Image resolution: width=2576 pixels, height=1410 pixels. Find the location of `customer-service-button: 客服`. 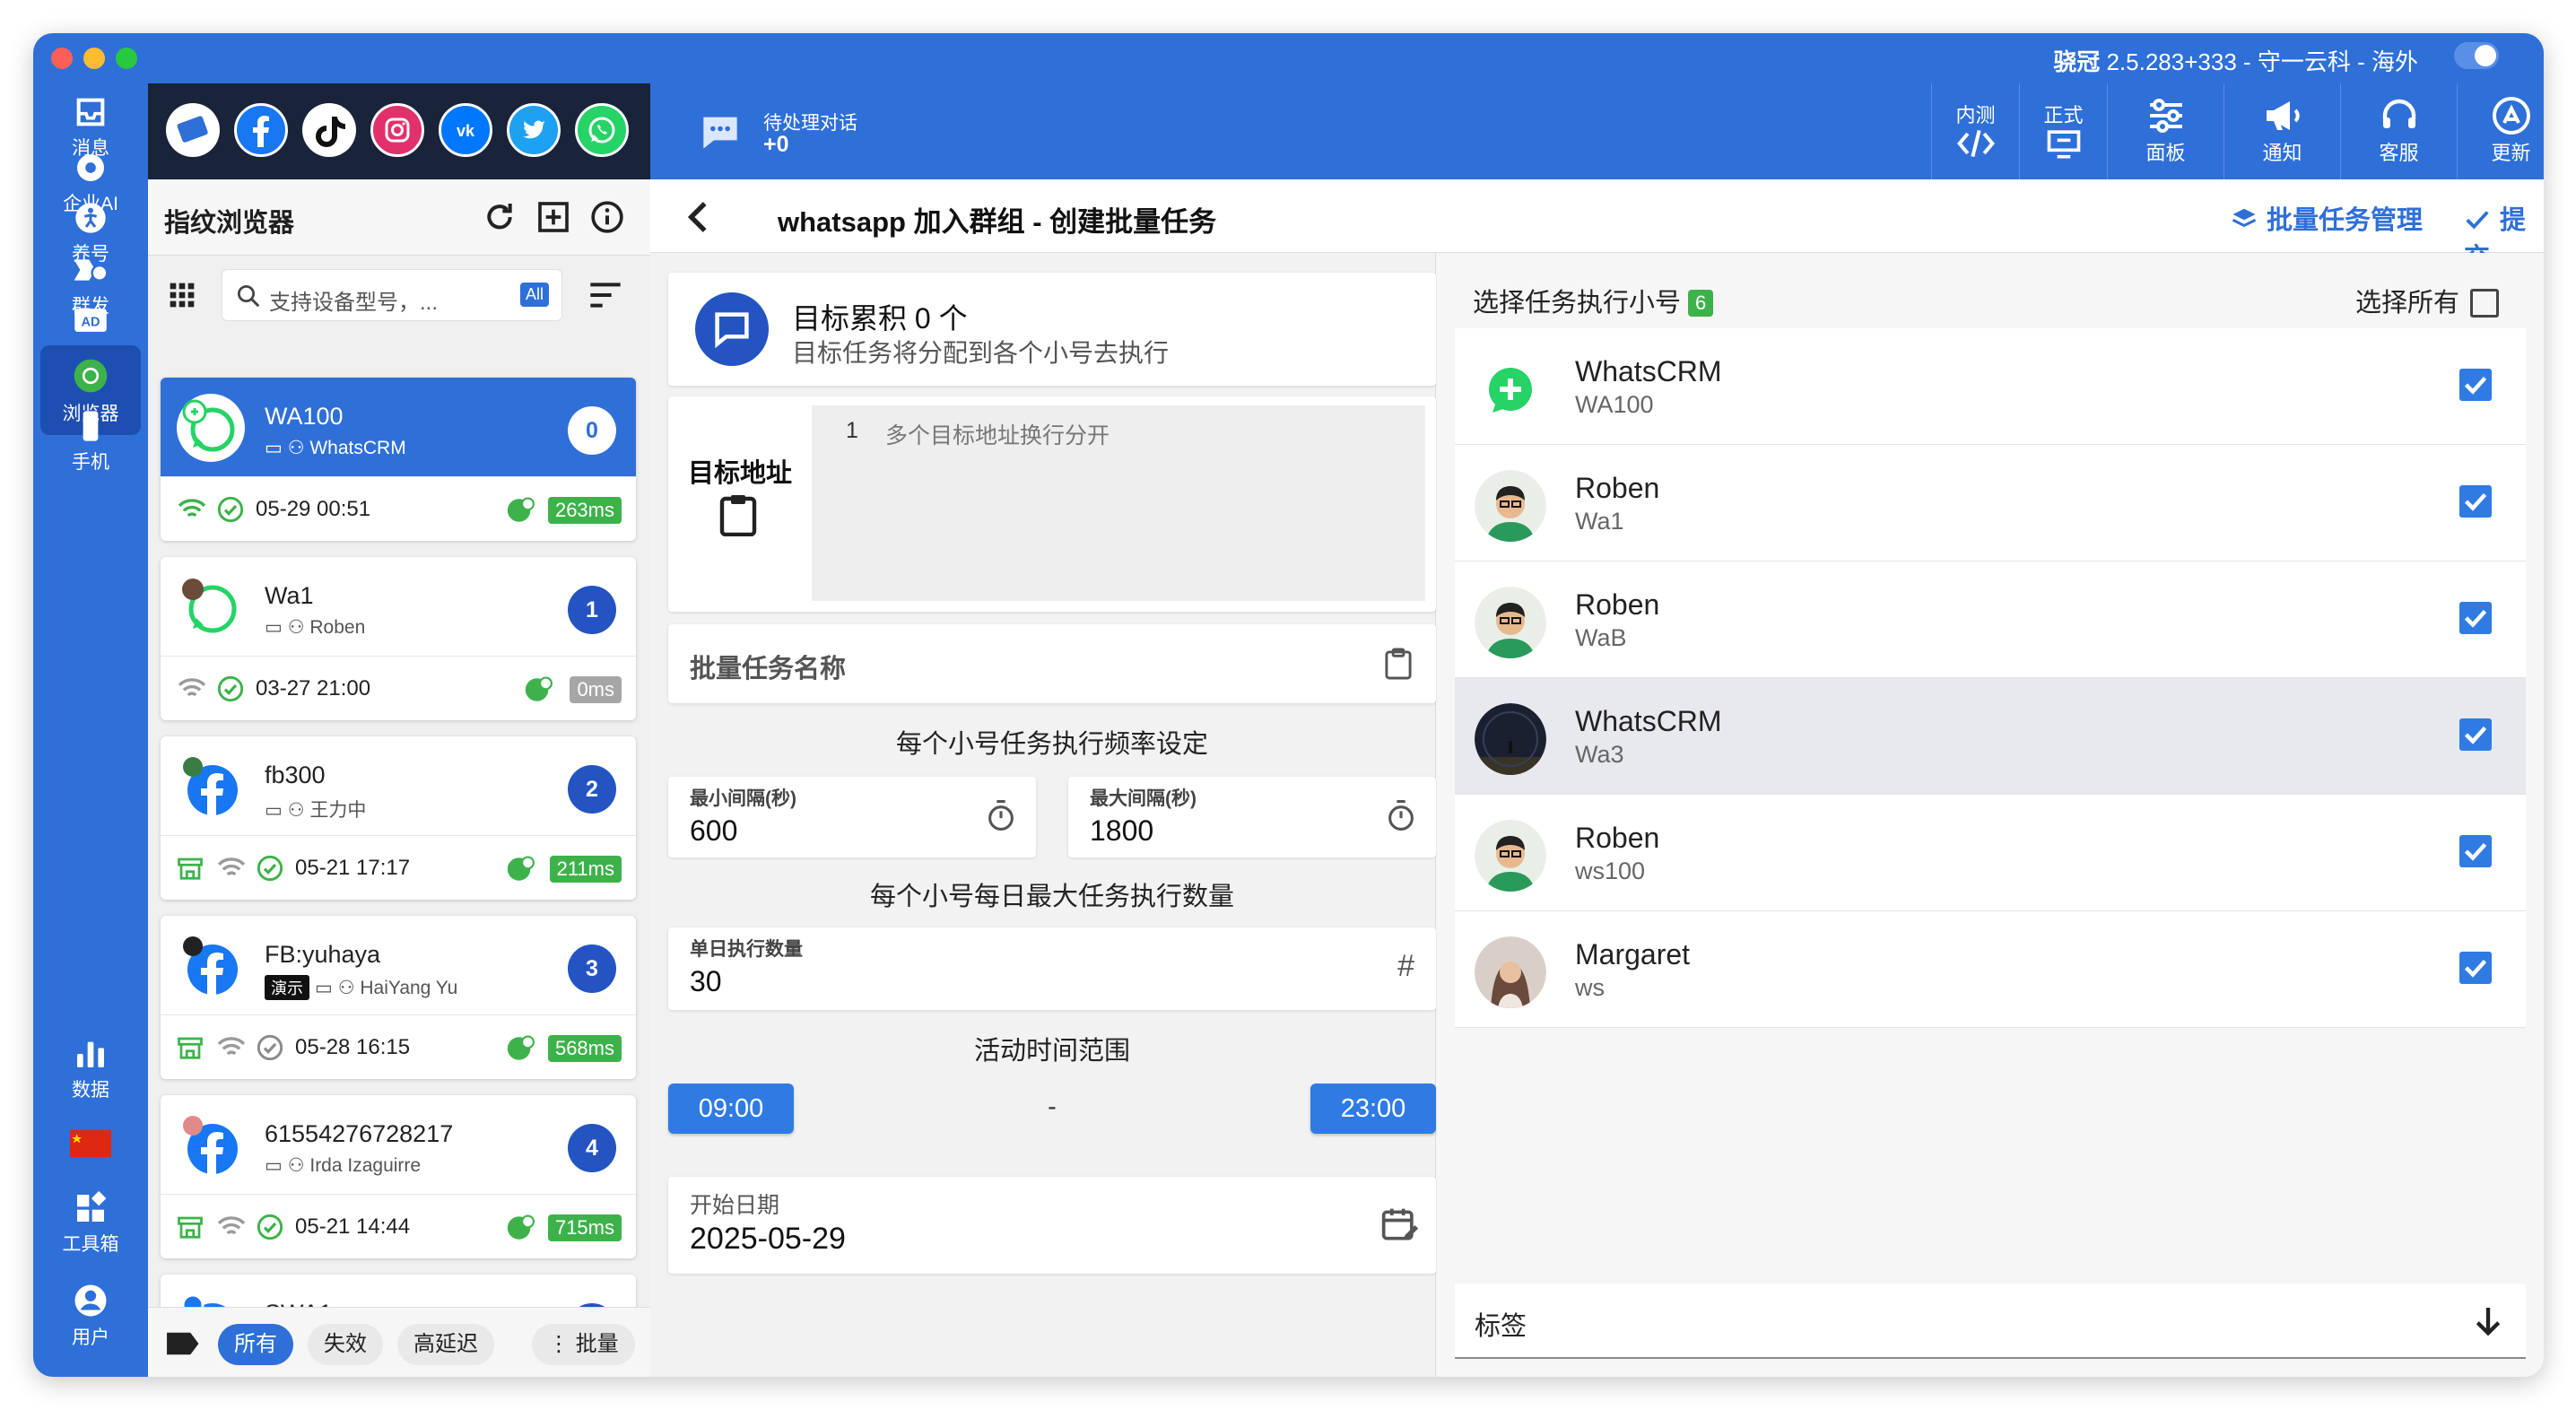

customer-service-button: 客服 is located at coordinates (2398, 131).